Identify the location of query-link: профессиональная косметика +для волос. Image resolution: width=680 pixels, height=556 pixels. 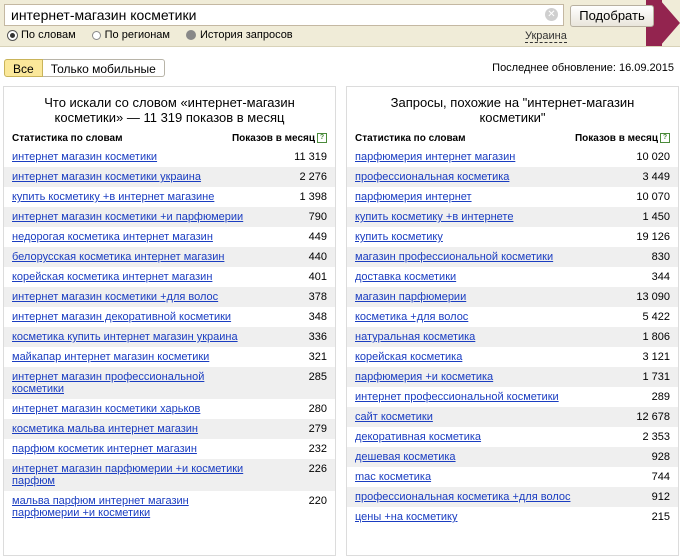
(462, 497).